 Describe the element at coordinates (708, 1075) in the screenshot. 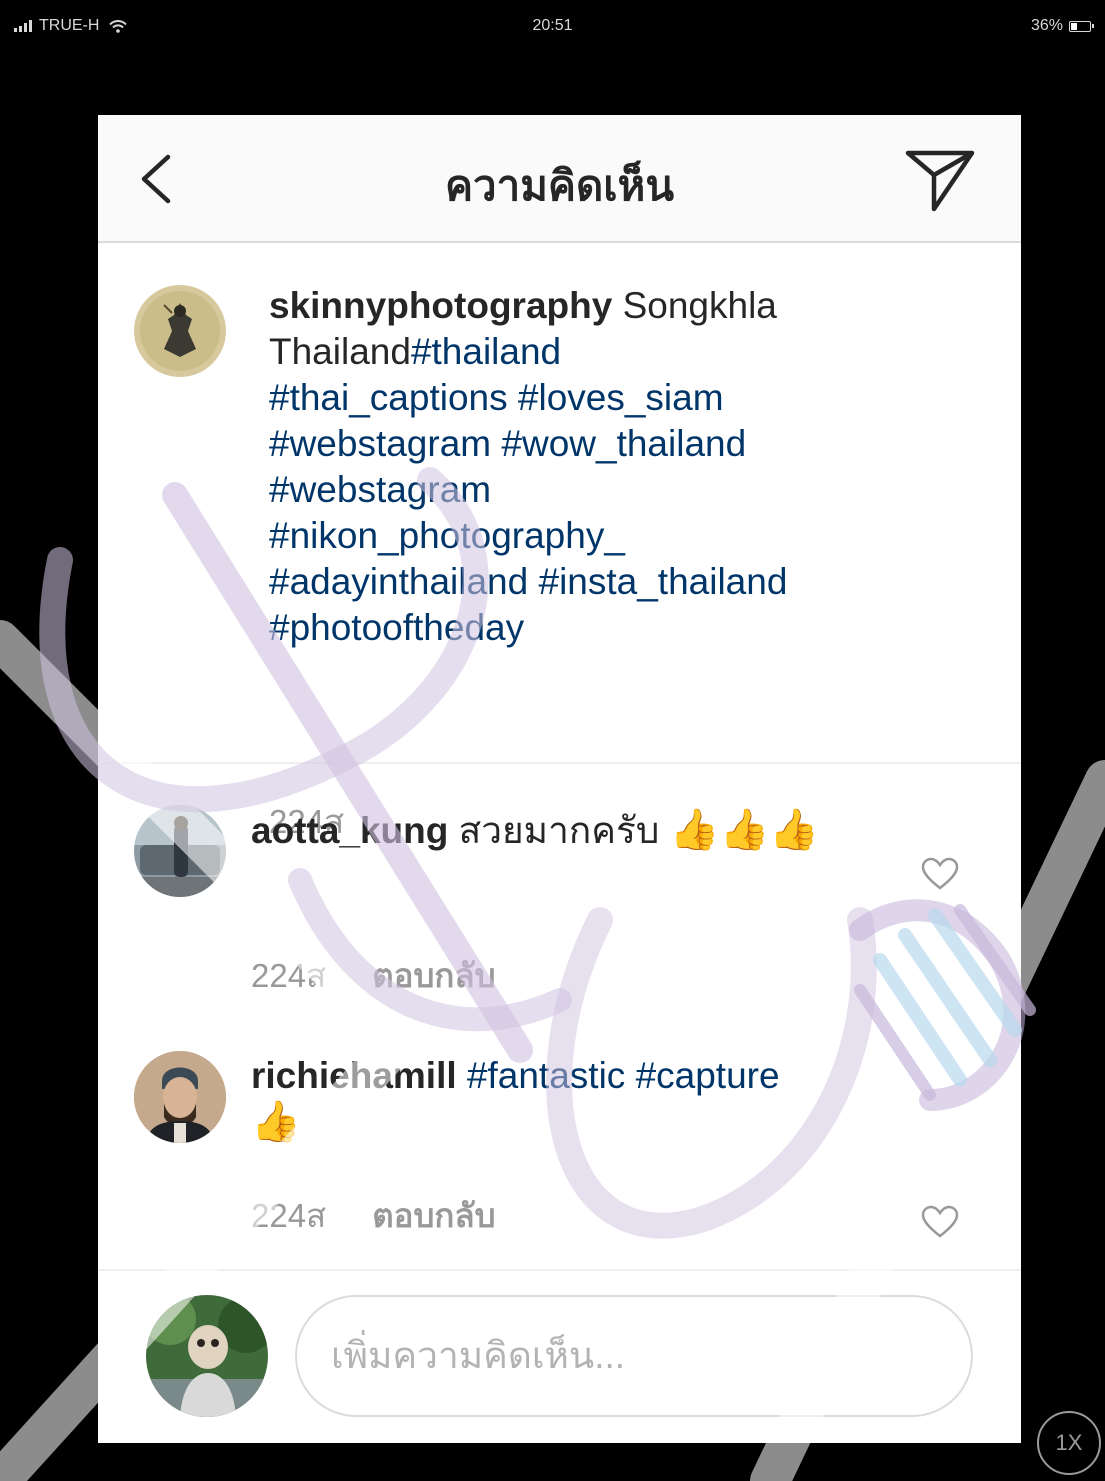

I see `hashtag: #capture` at that location.